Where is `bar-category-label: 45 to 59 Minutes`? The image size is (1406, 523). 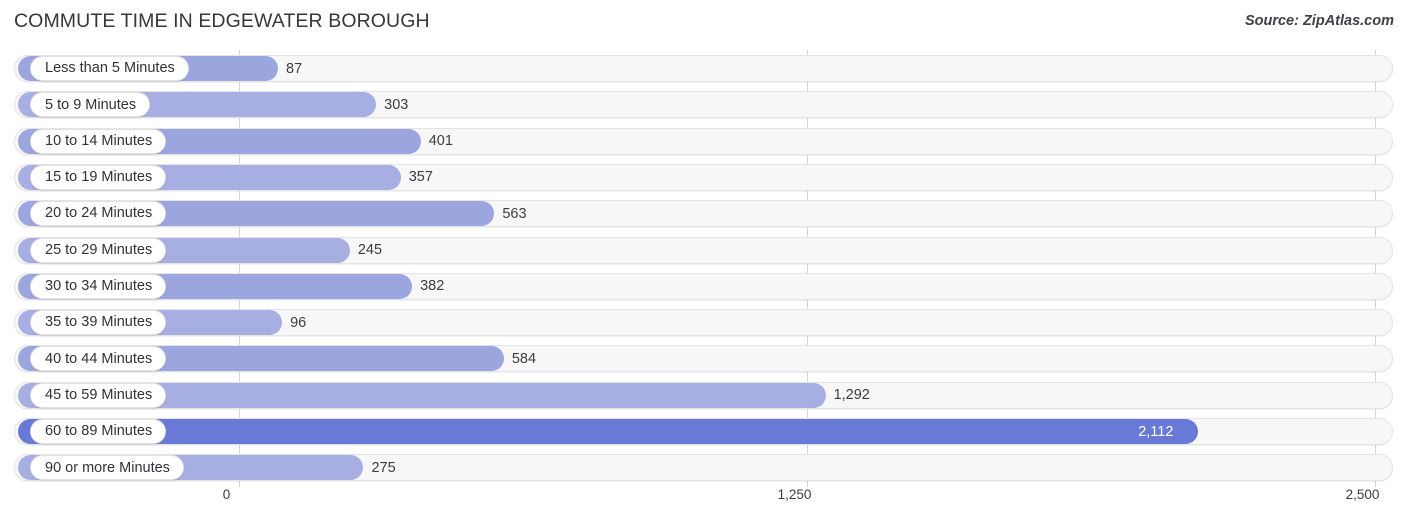 bar-category-label: 45 to 59 Minutes is located at coordinates (99, 394).